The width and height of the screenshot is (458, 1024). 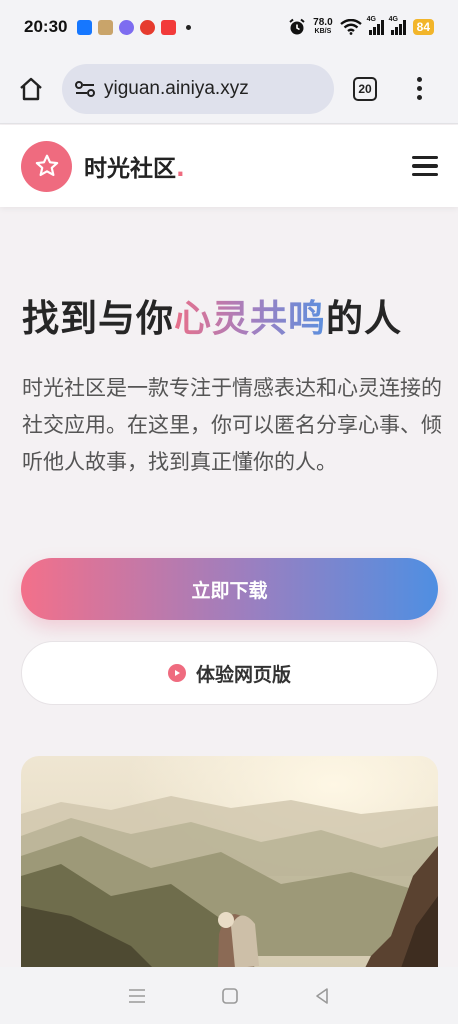 I want to click on site-header: 时光社区., so click(x=229, y=166).